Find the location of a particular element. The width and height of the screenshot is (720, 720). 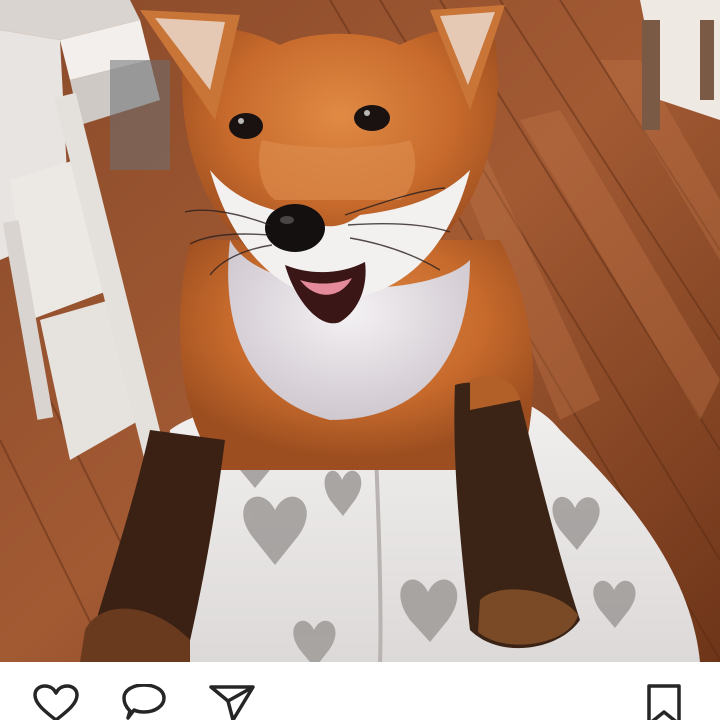

speech-bubble-icon is located at coordinates (144, 702).